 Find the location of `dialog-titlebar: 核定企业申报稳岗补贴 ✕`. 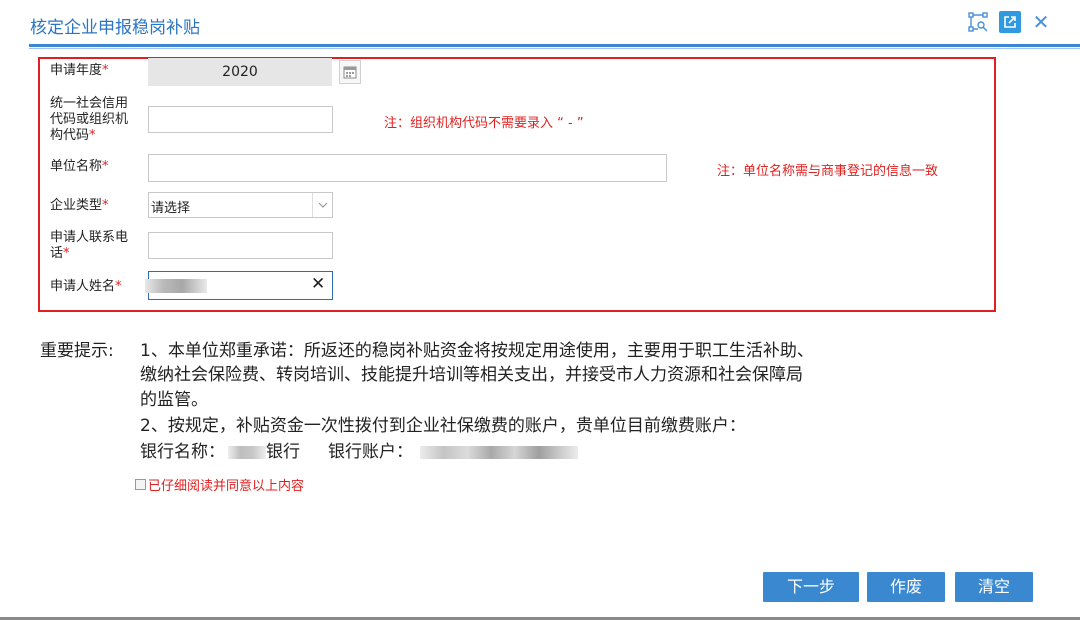

dialog-titlebar: 核定企业申报稳岗补贴 ✕ is located at coordinates (540, 23).